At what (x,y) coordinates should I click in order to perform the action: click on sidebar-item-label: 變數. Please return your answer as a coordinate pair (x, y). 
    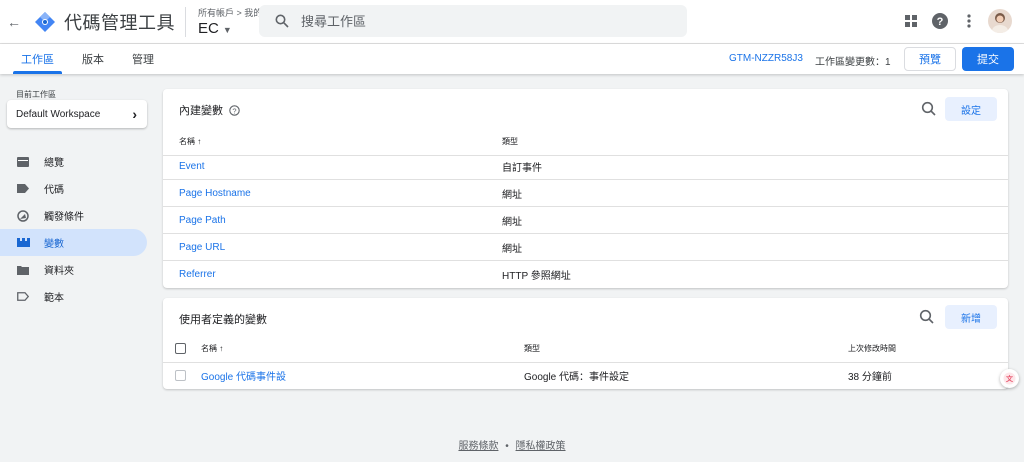
    Looking at the image, I should click on (54, 244).